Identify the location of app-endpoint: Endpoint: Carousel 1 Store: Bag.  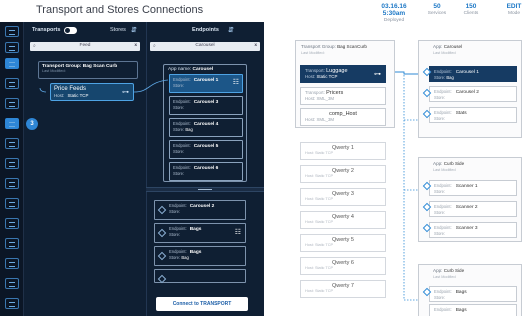
(473, 74).